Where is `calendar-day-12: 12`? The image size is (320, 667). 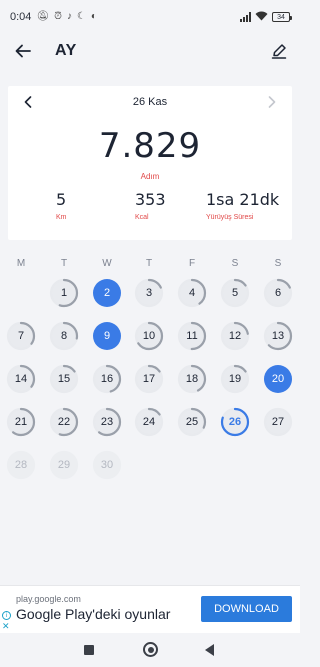 calendar-day-12: 12 is located at coordinates (235, 336).